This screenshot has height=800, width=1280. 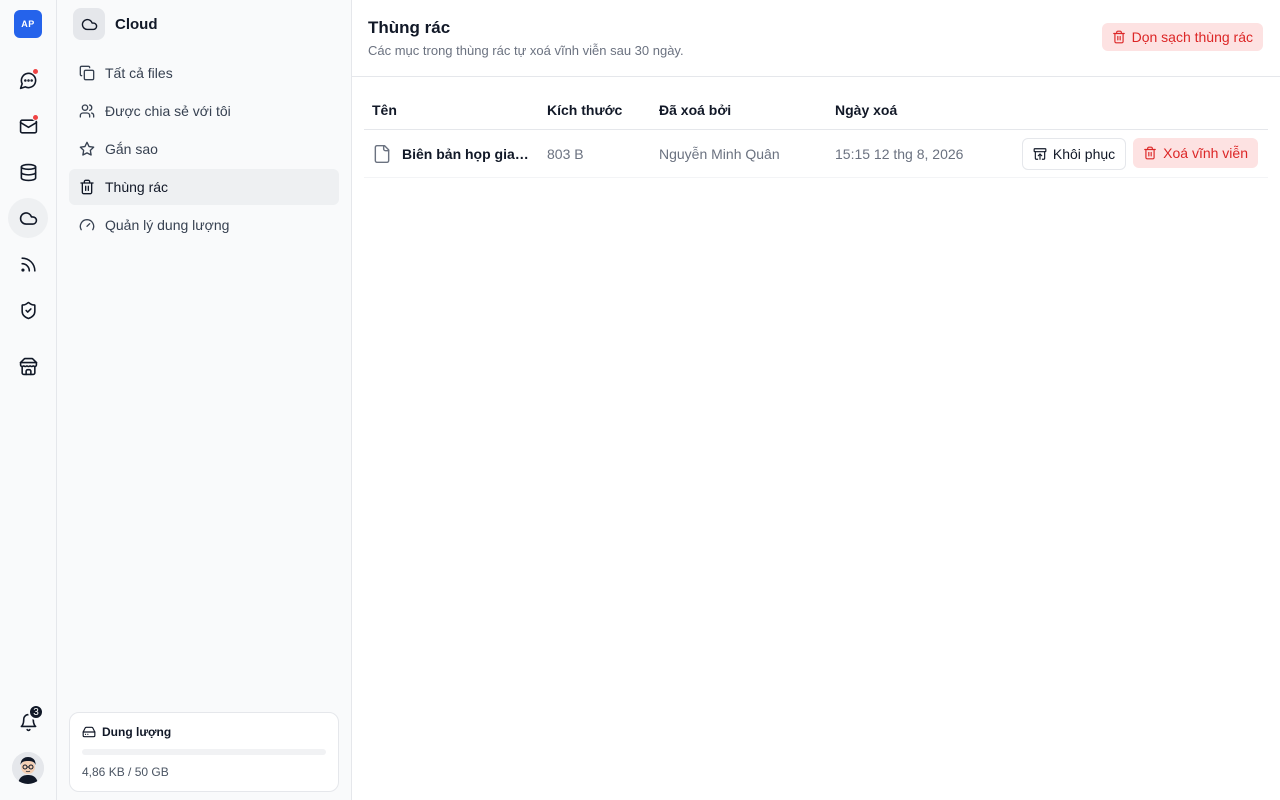 I want to click on sidebar-item-storage-management: Quản lý dung lượng, so click(x=204, y=225).